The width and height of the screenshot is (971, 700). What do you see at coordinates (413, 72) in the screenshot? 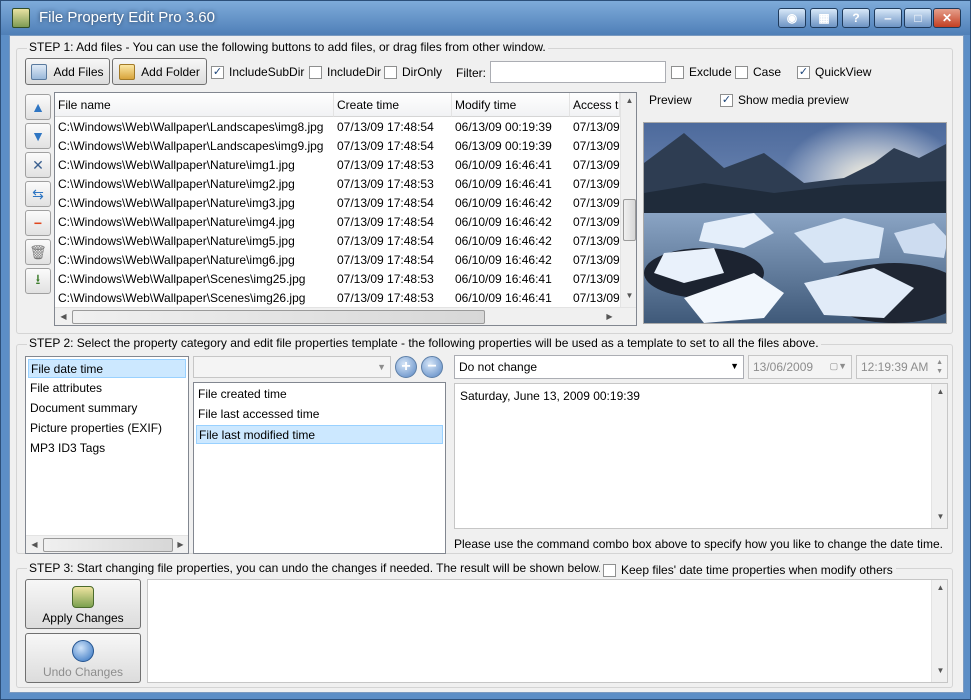
I see `dir-only-checkbox: DirOnly` at bounding box center [413, 72].